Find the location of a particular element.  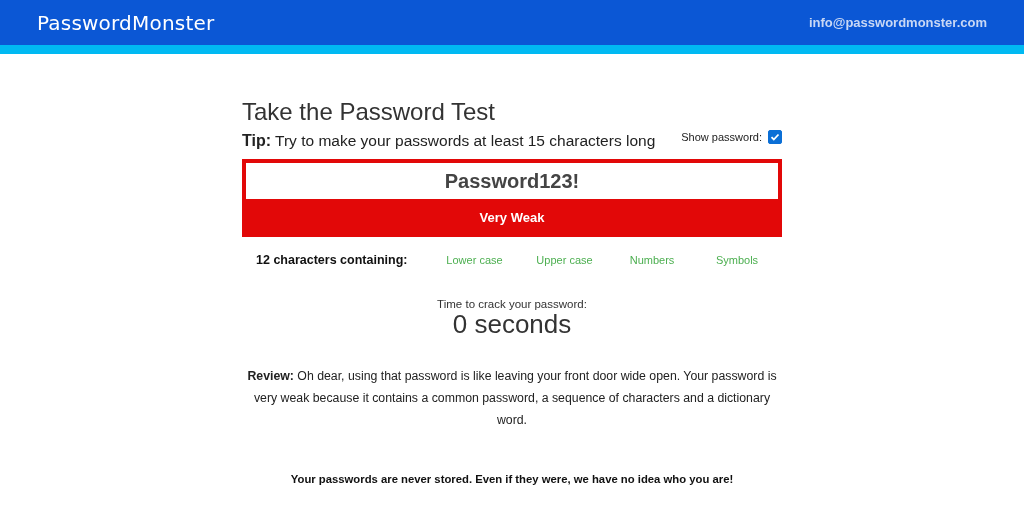

show-password-checkbox is located at coordinates (775, 137).